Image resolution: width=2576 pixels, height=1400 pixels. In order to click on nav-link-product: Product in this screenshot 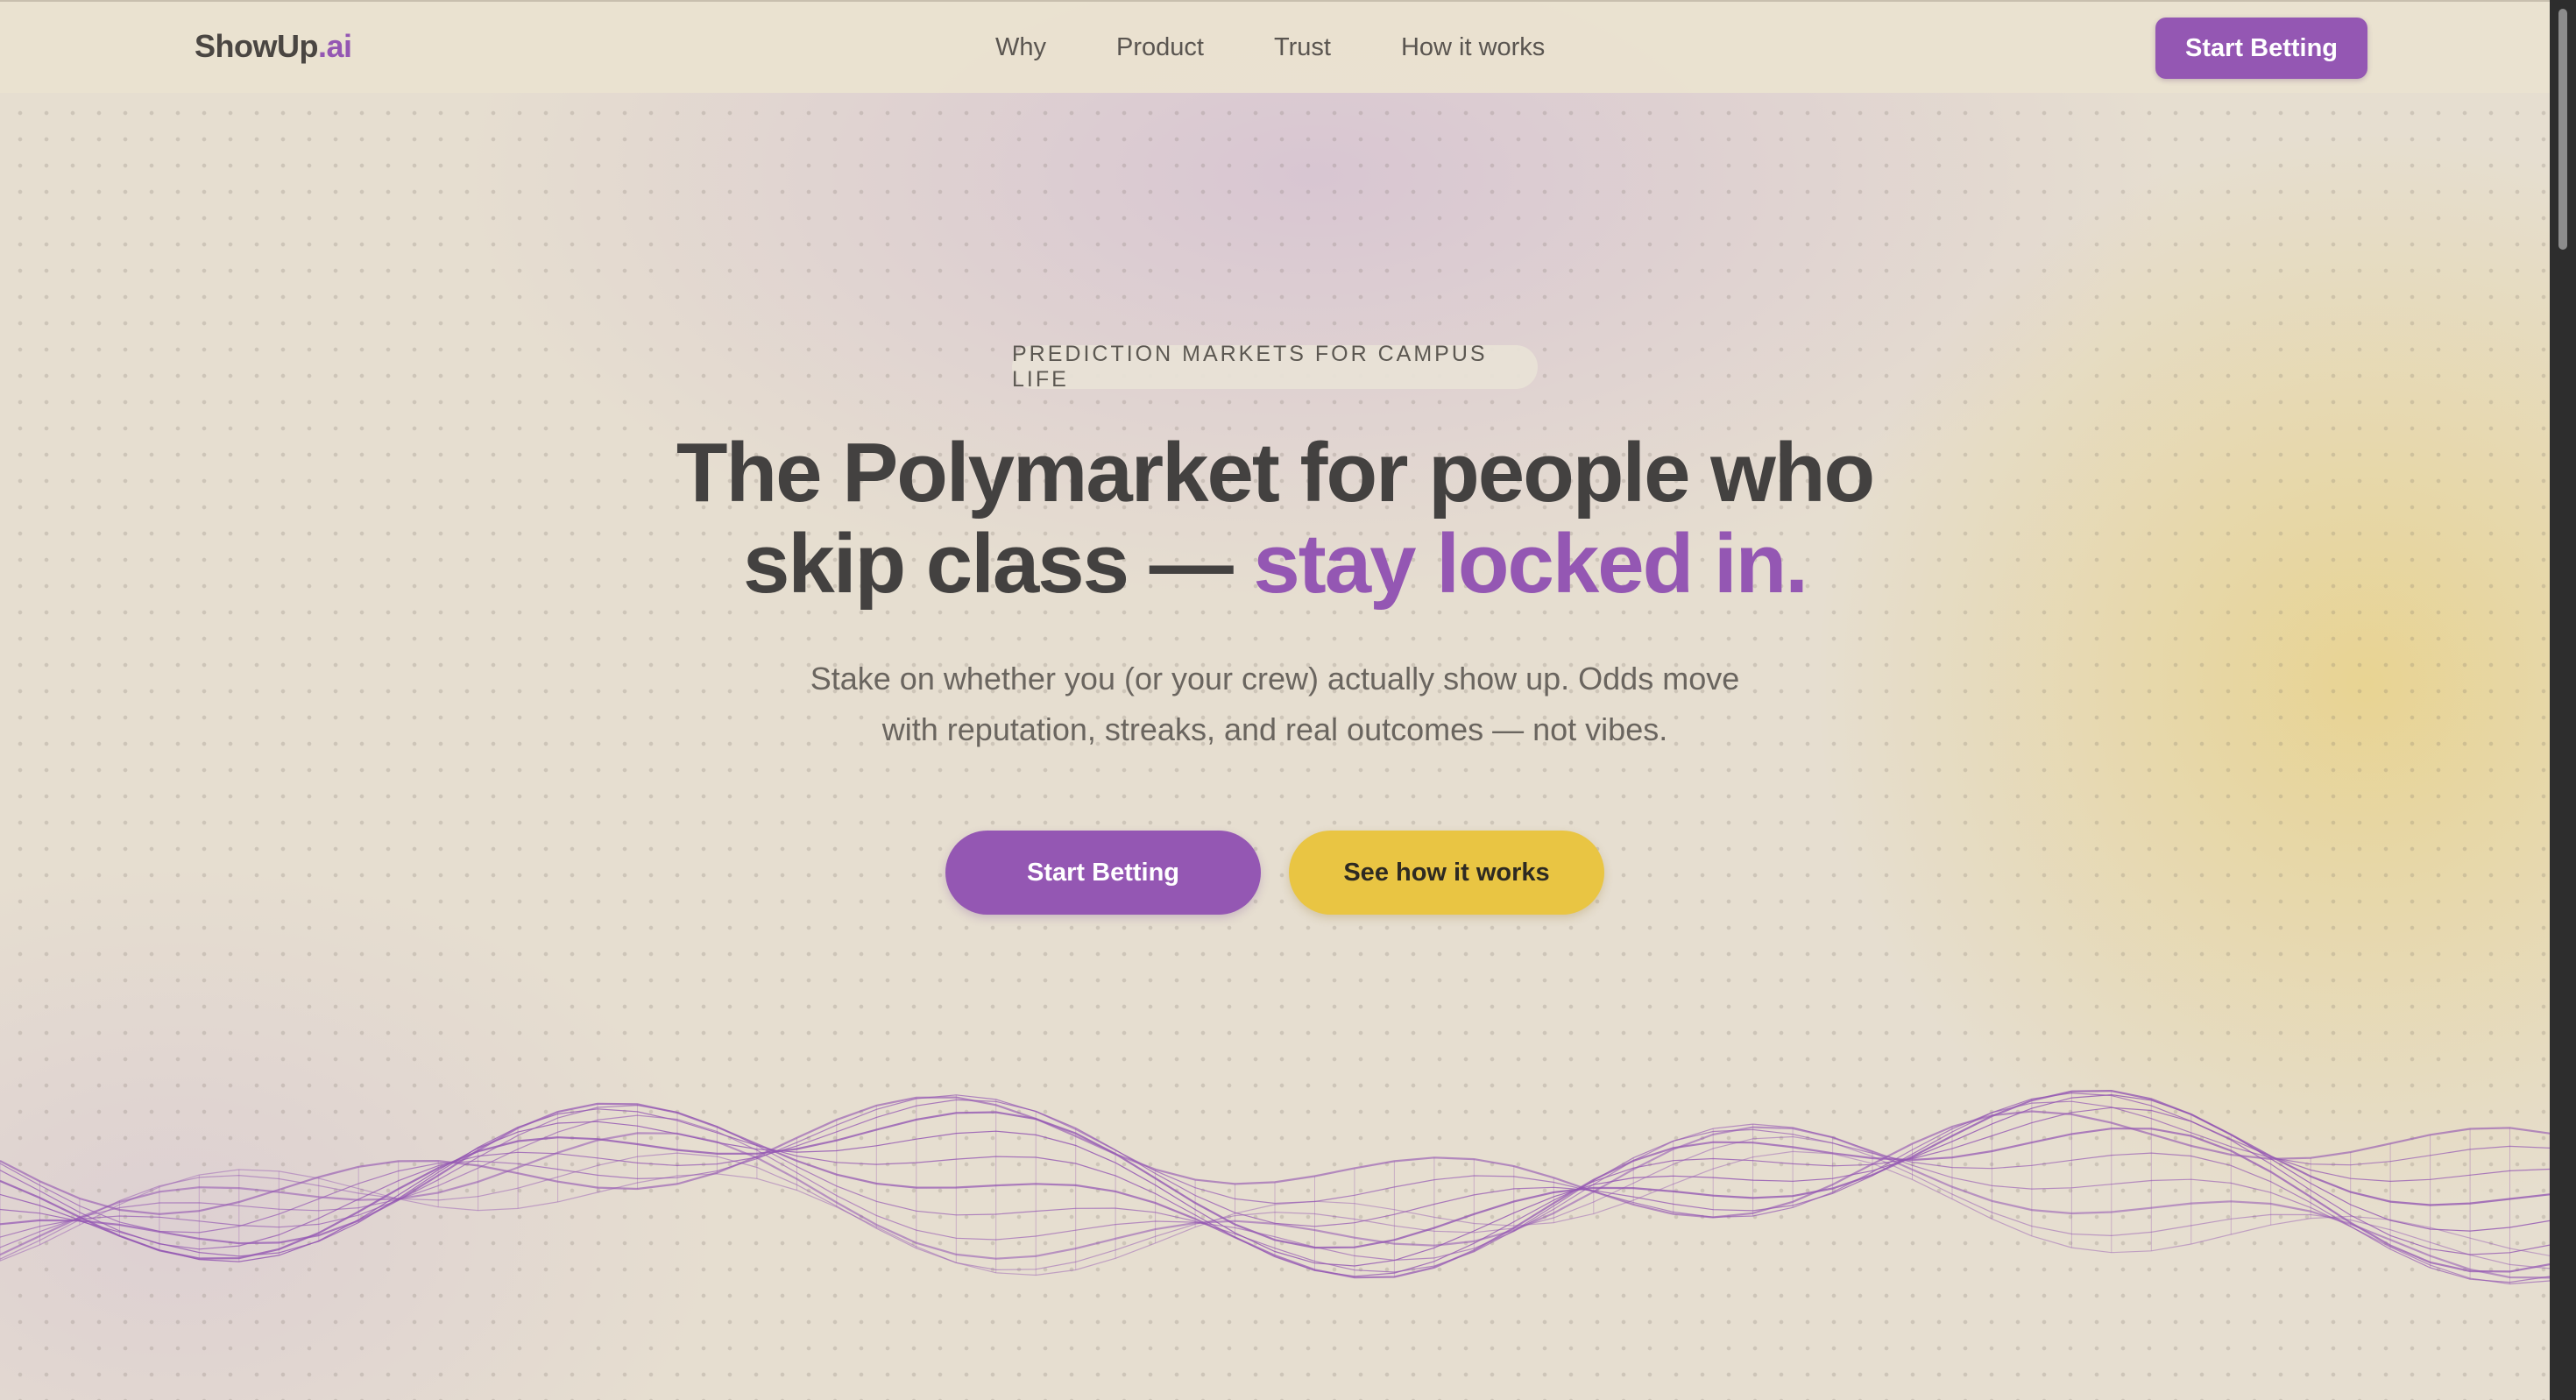, I will do `click(1160, 47)`.